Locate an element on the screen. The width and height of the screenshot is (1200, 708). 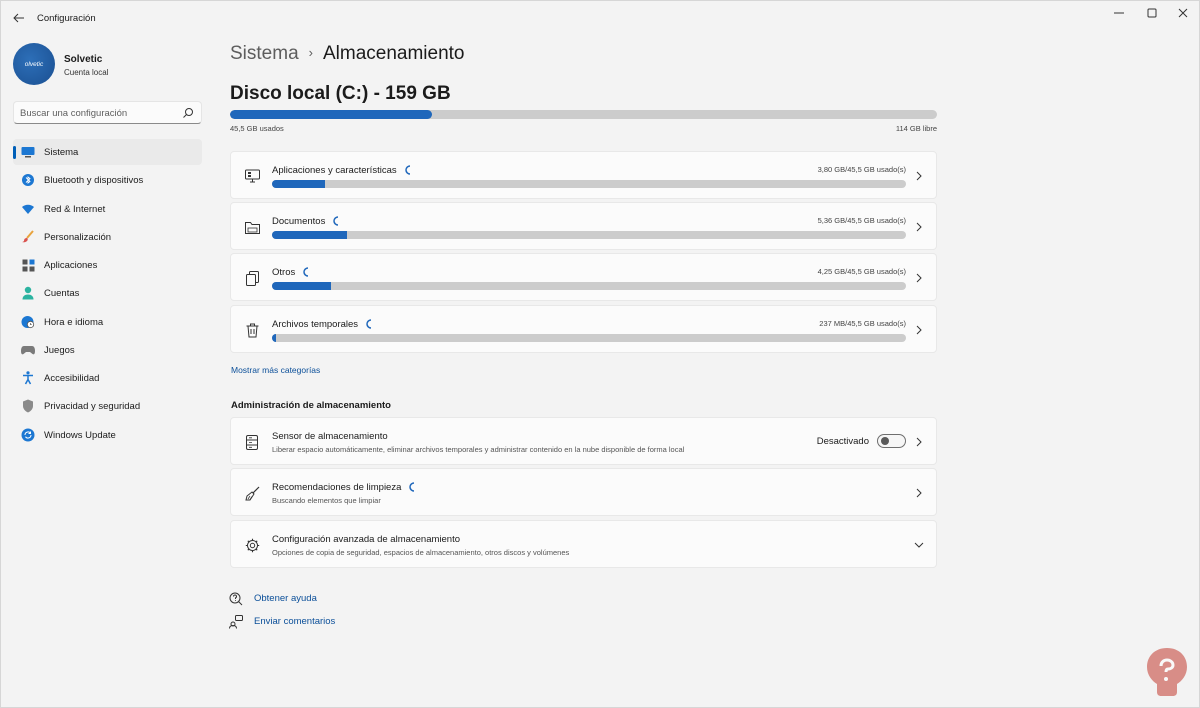
folder-icon is located at coordinates (252, 227).